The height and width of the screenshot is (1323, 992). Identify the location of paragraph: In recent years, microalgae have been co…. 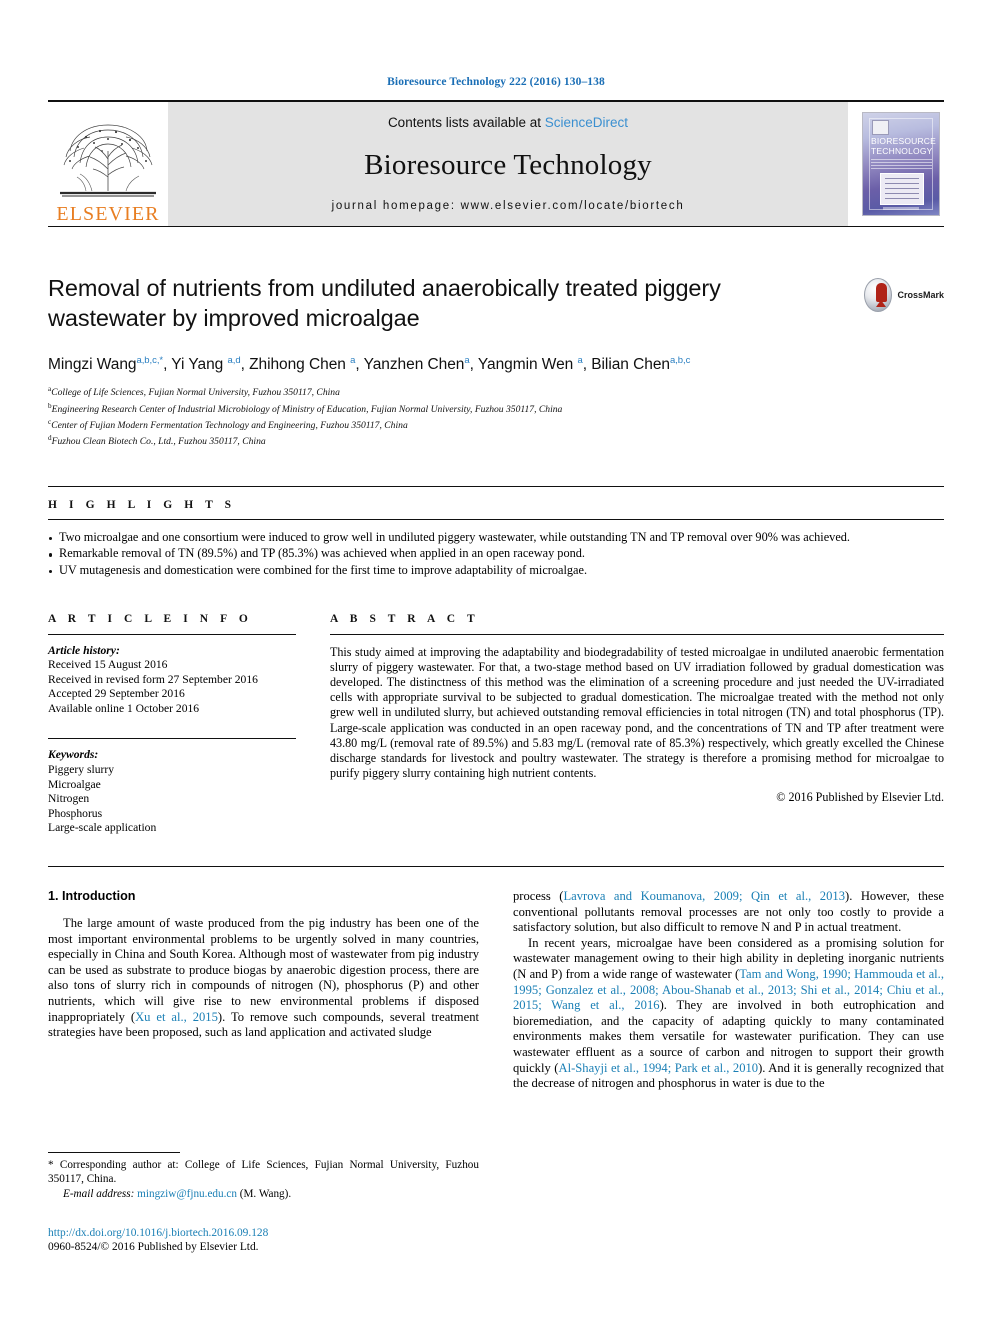
(728, 1014).